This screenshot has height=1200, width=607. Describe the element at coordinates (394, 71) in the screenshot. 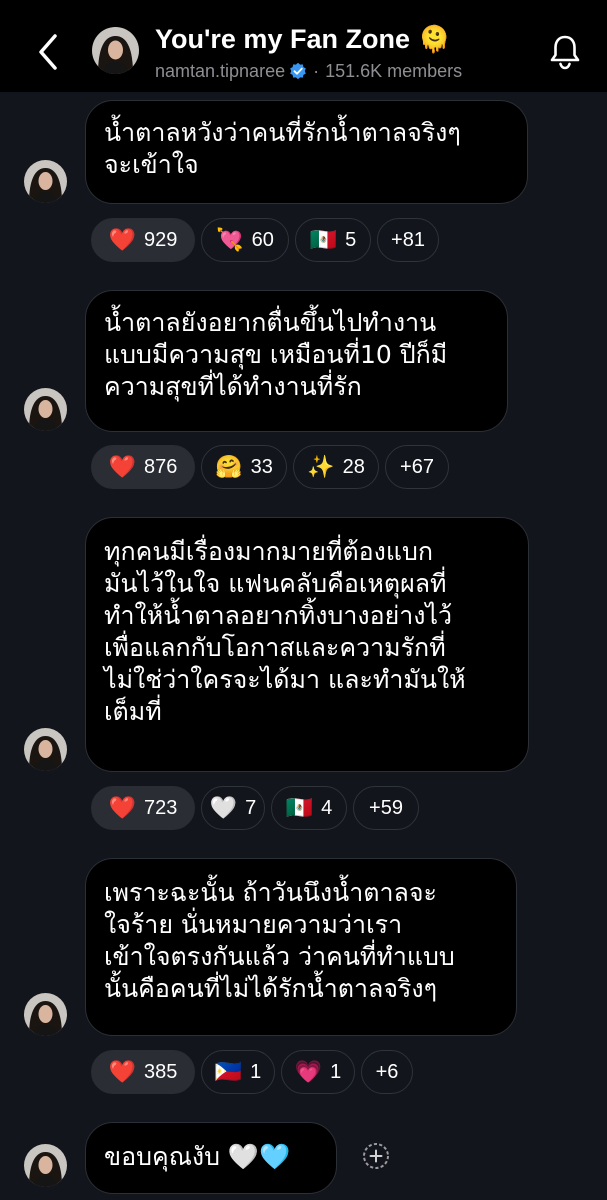

I see `member-count: 151.6K members` at that location.